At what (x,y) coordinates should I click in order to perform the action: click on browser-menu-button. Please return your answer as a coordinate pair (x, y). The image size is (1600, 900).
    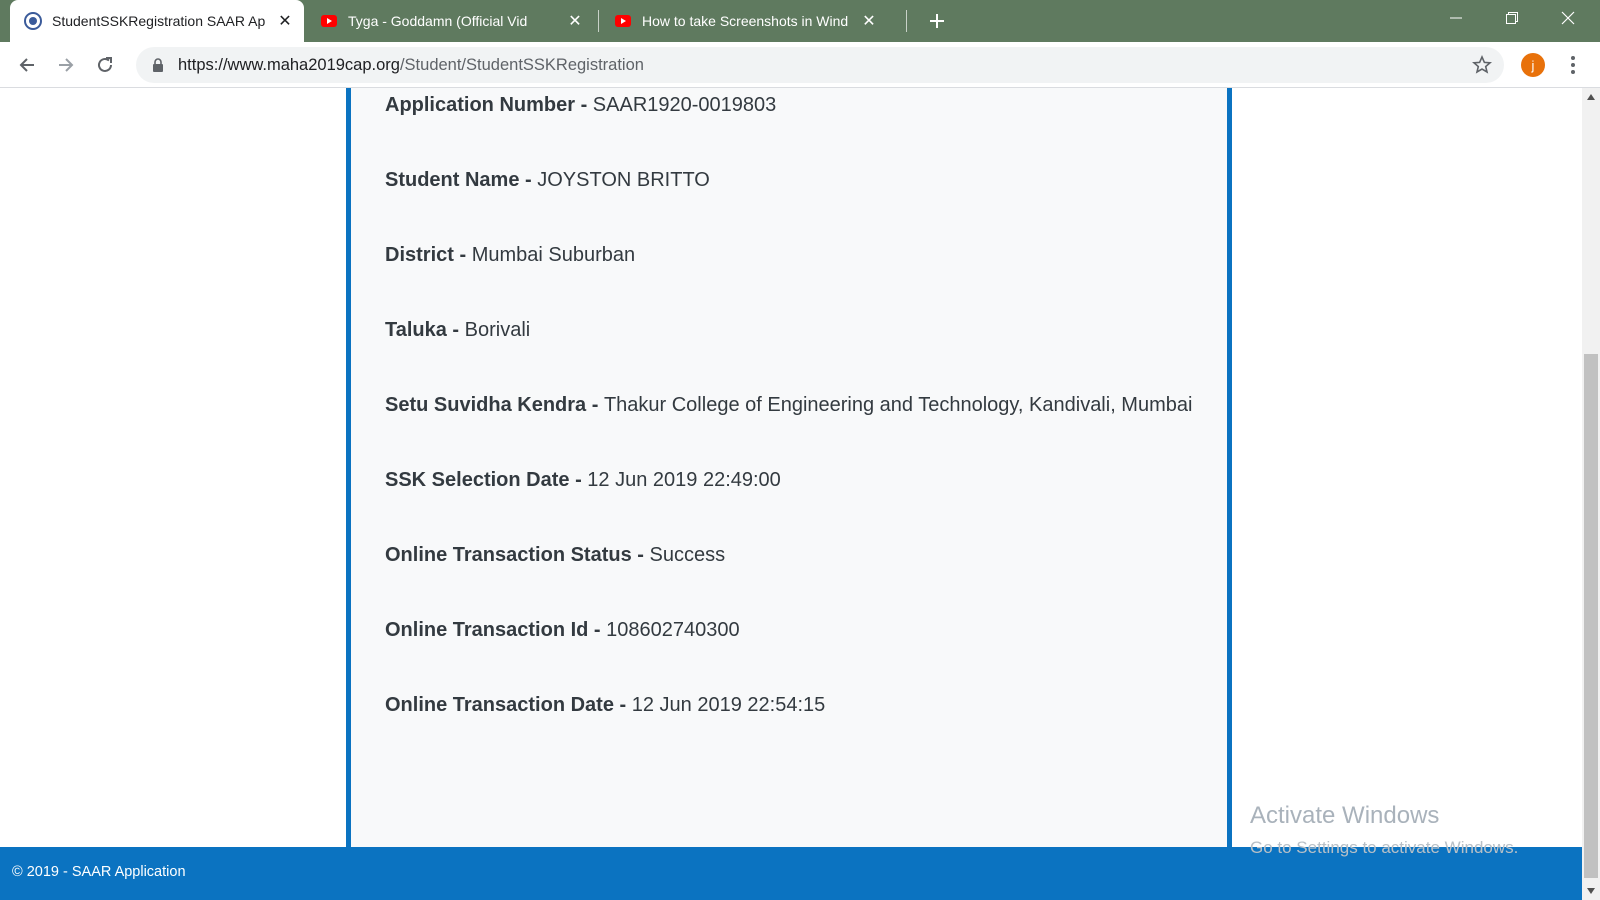
    Looking at the image, I should click on (1573, 65).